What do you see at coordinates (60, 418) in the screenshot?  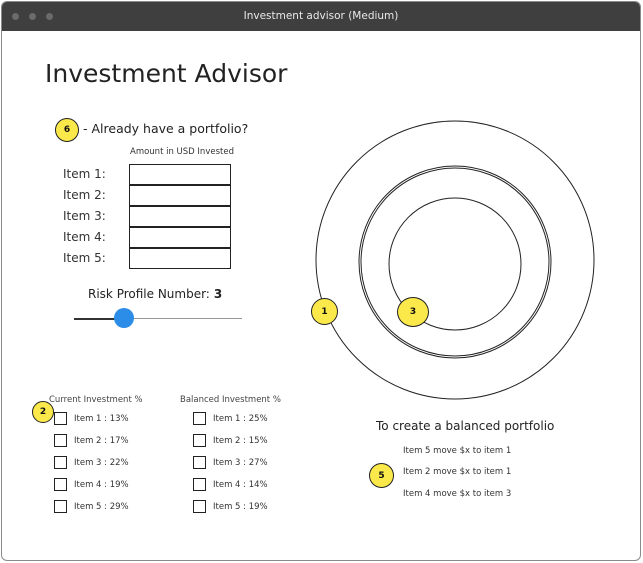 I see `current-item-1-checkbox` at bounding box center [60, 418].